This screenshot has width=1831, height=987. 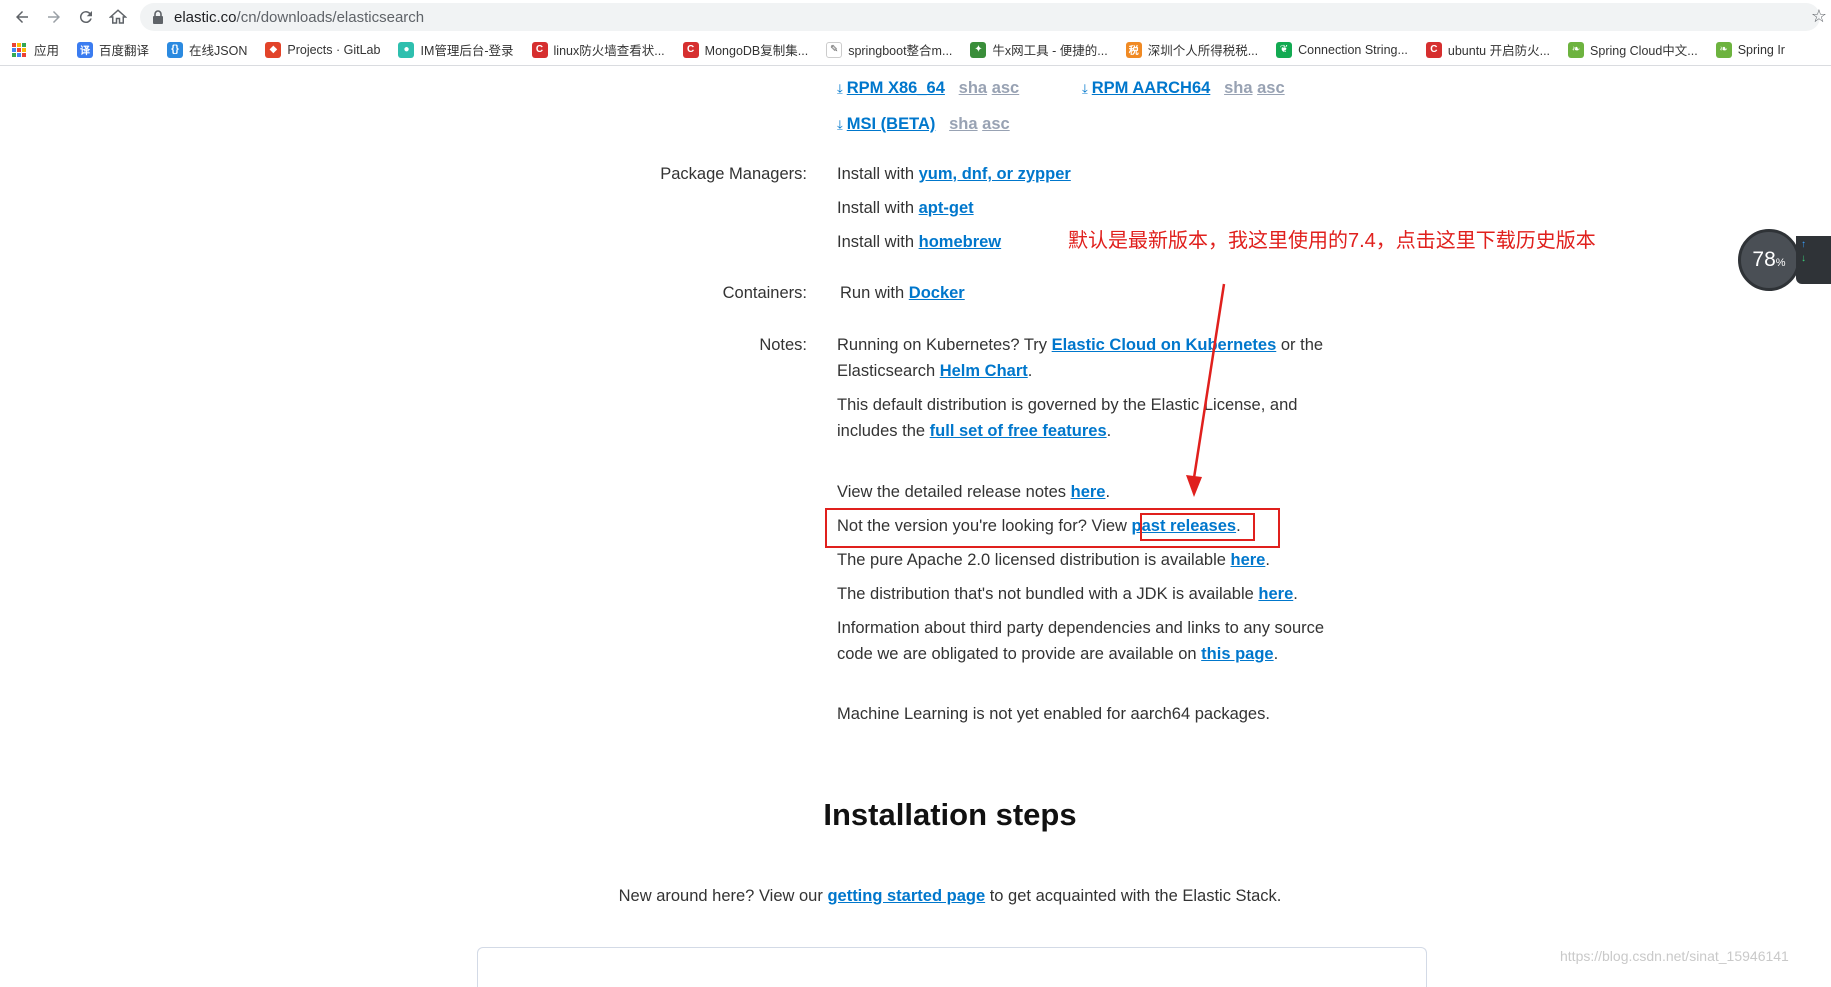 I want to click on release-notes-here-link: here, so click(x=1088, y=492).